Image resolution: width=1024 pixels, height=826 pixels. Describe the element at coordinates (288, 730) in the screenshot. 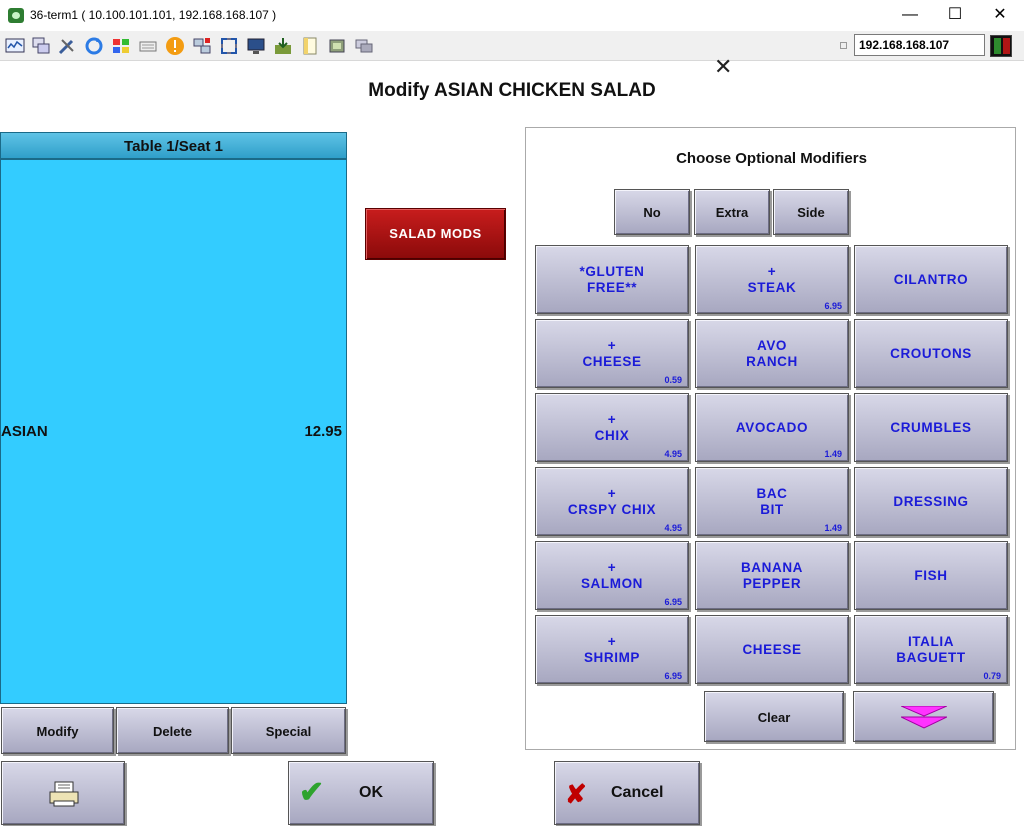

I see `special-button: Special` at that location.